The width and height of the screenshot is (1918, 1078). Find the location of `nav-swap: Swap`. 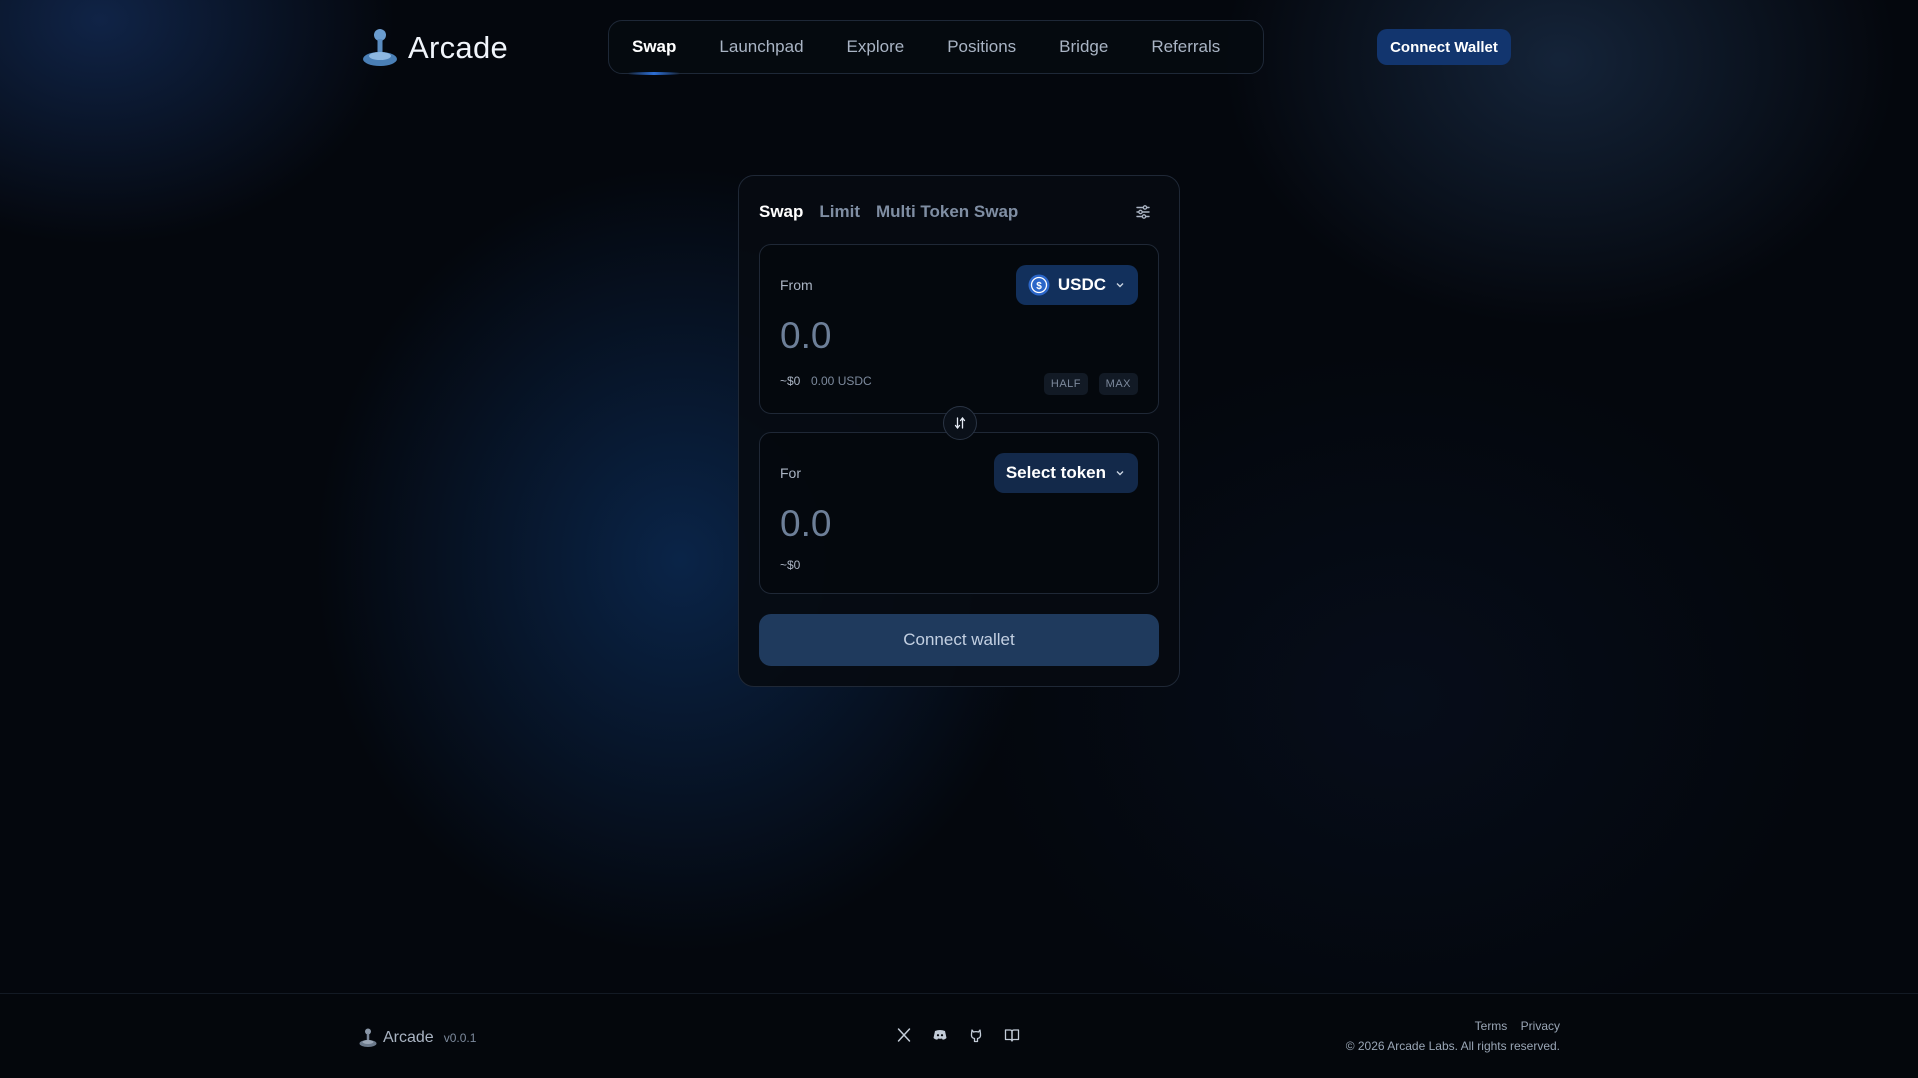

nav-swap: Swap is located at coordinates (654, 47).